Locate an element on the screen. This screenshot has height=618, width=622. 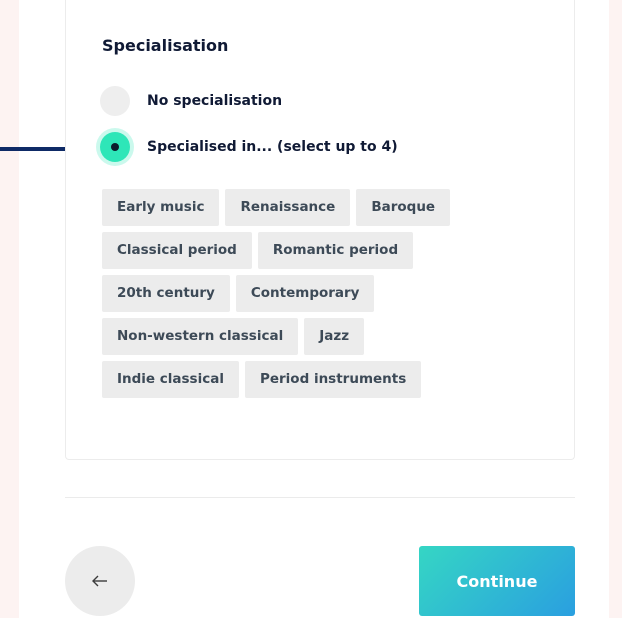
tag-early-music: Early music is located at coordinates (161, 207).